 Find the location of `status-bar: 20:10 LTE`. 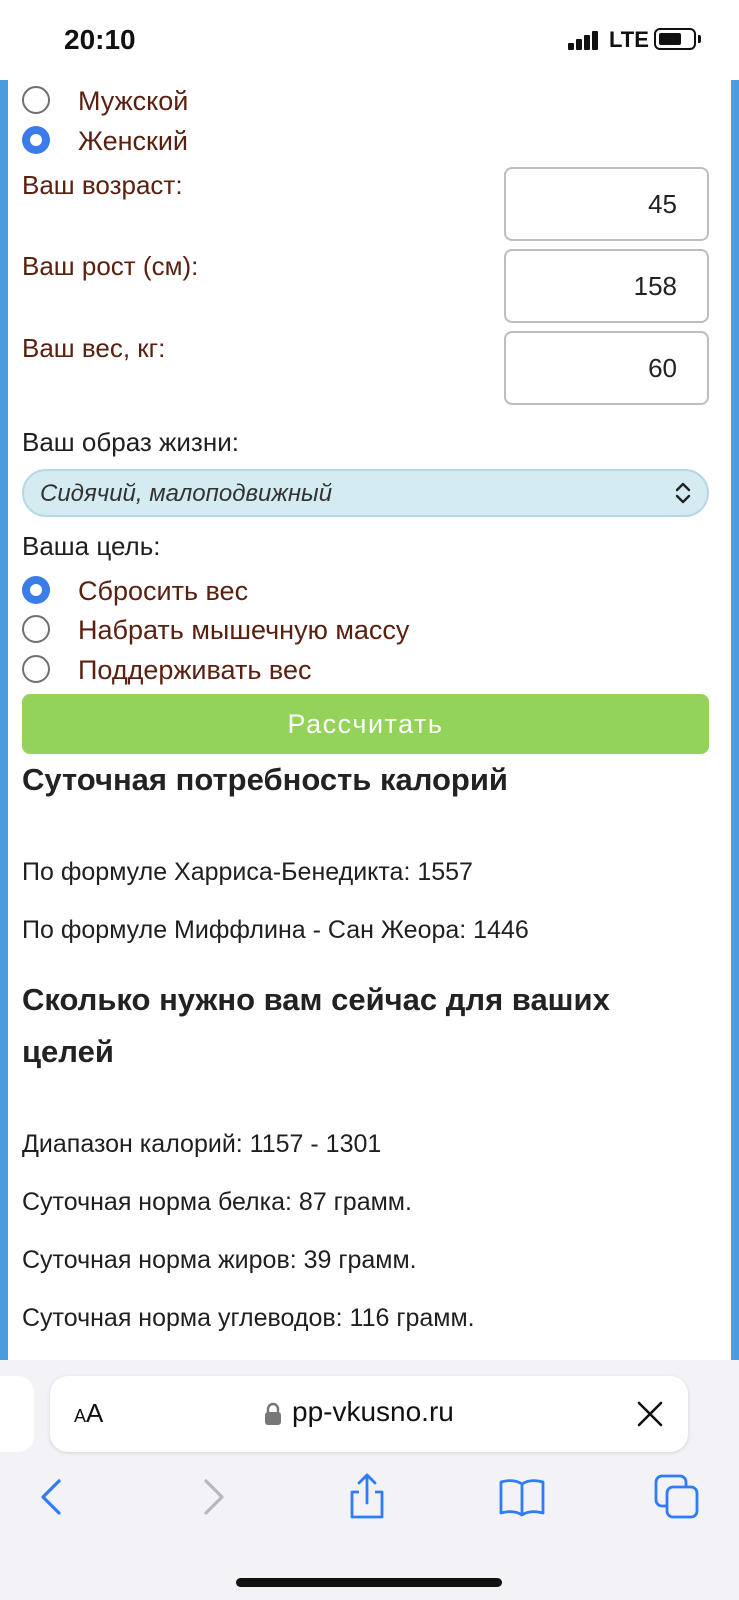

status-bar: 20:10 LTE is located at coordinates (369, 40).